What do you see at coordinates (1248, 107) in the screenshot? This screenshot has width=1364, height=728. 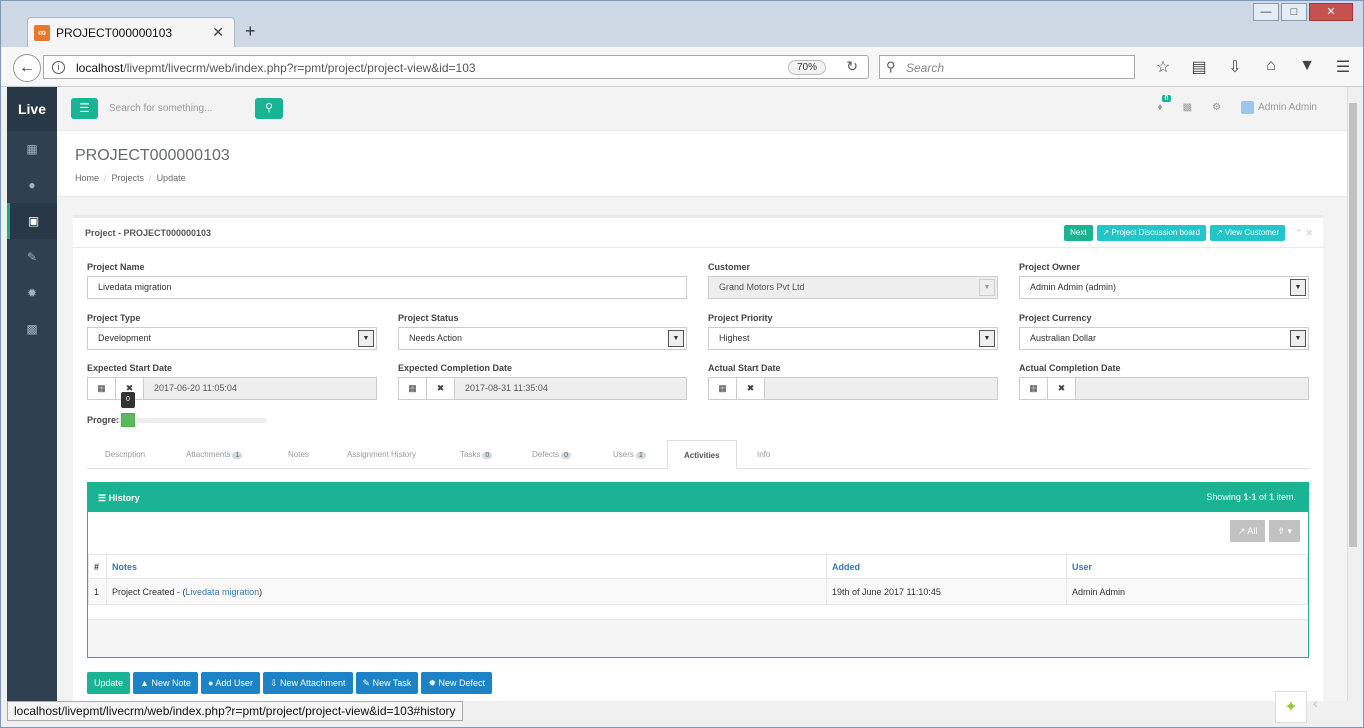 I see `avatar` at bounding box center [1248, 107].